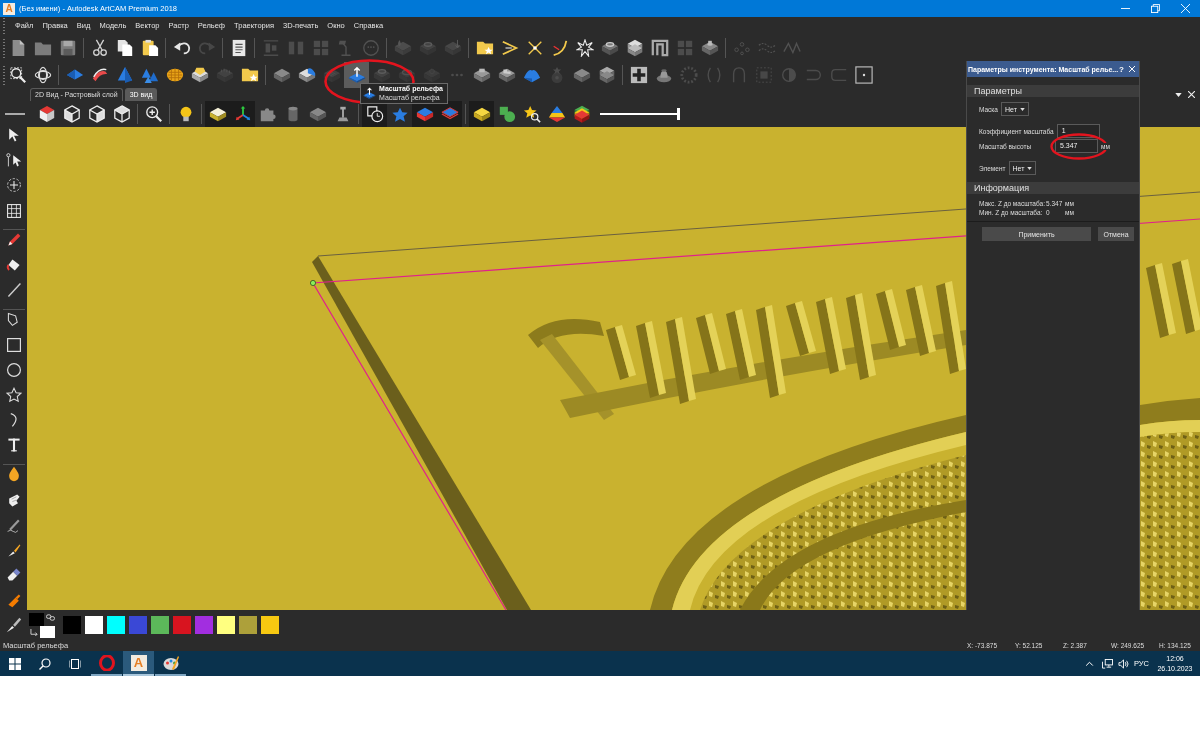 The width and height of the screenshot is (1200, 732). What do you see at coordinates (106, 662) in the screenshot?
I see `ring-logo-icon` at bounding box center [106, 662].